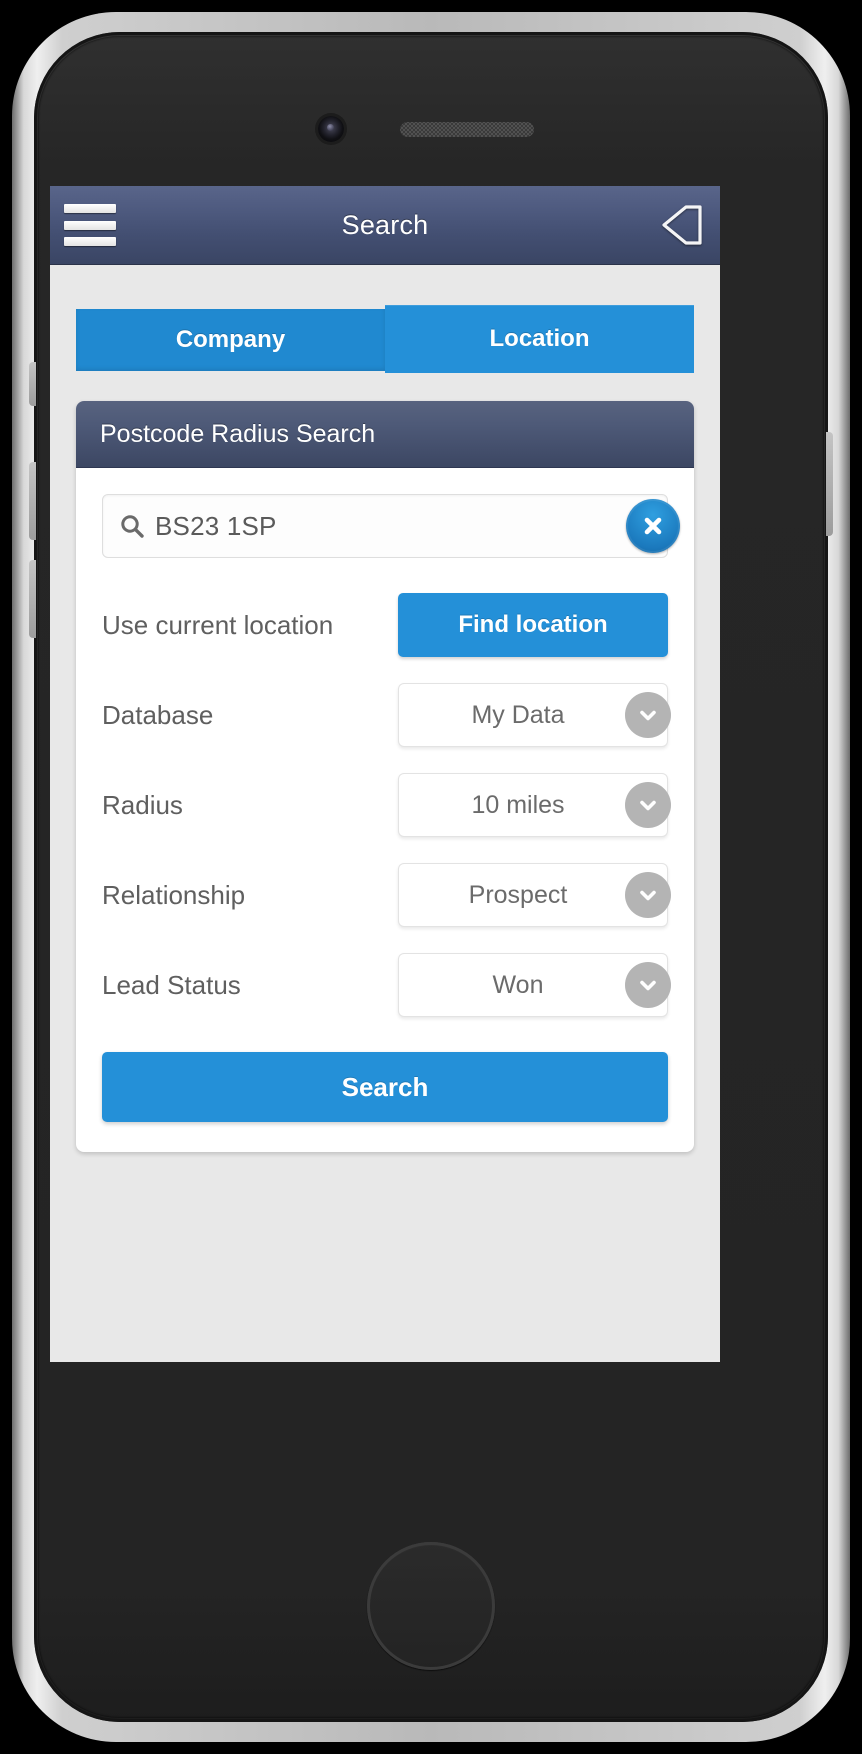 The height and width of the screenshot is (1754, 862). Describe the element at coordinates (518, 804) in the screenshot. I see `radius-select-value: 10 miles` at that location.